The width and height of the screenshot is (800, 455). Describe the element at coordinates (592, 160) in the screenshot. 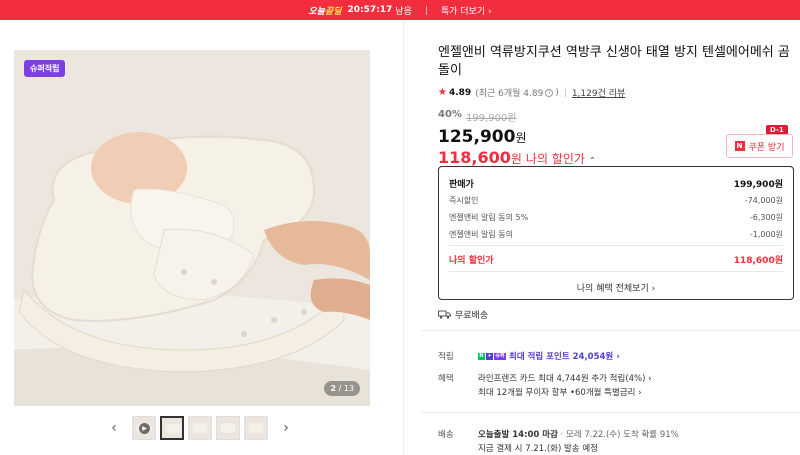

I see `chevron-up-icon: ⌃` at that location.